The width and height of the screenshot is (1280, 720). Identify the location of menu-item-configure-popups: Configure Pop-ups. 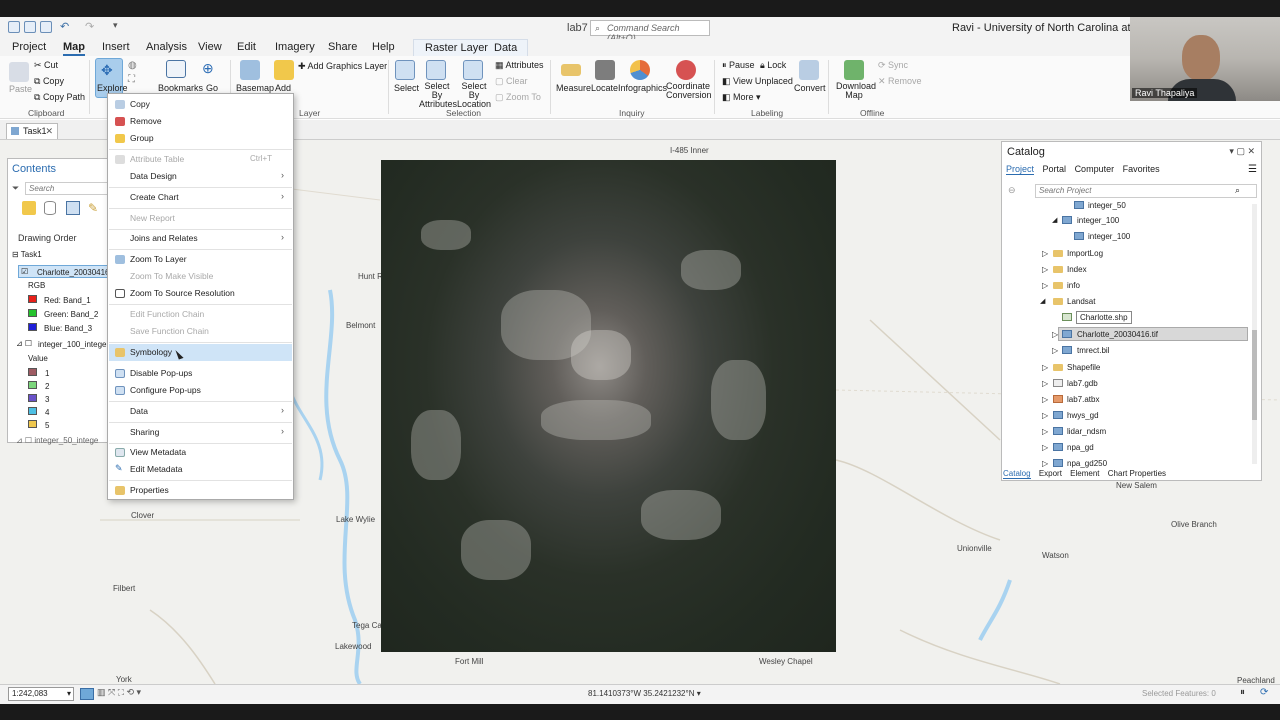
(200, 390).